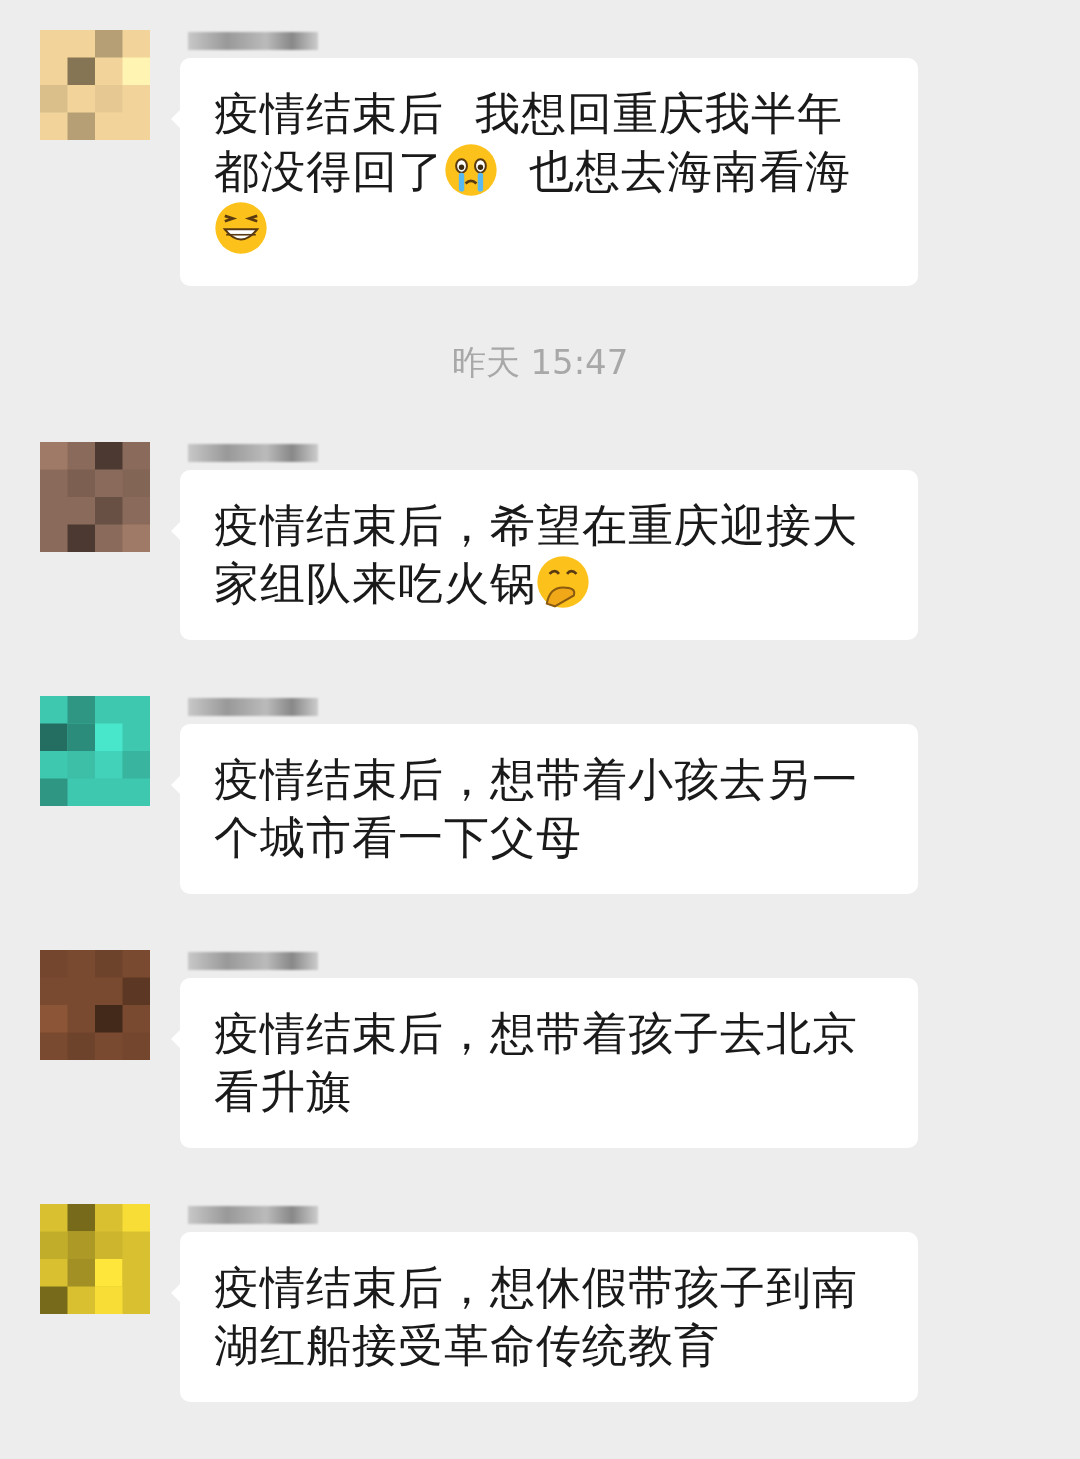  Describe the element at coordinates (536, 779) in the screenshot. I see `message-text: 疫情结束后，想带着小孩去另一` at that location.